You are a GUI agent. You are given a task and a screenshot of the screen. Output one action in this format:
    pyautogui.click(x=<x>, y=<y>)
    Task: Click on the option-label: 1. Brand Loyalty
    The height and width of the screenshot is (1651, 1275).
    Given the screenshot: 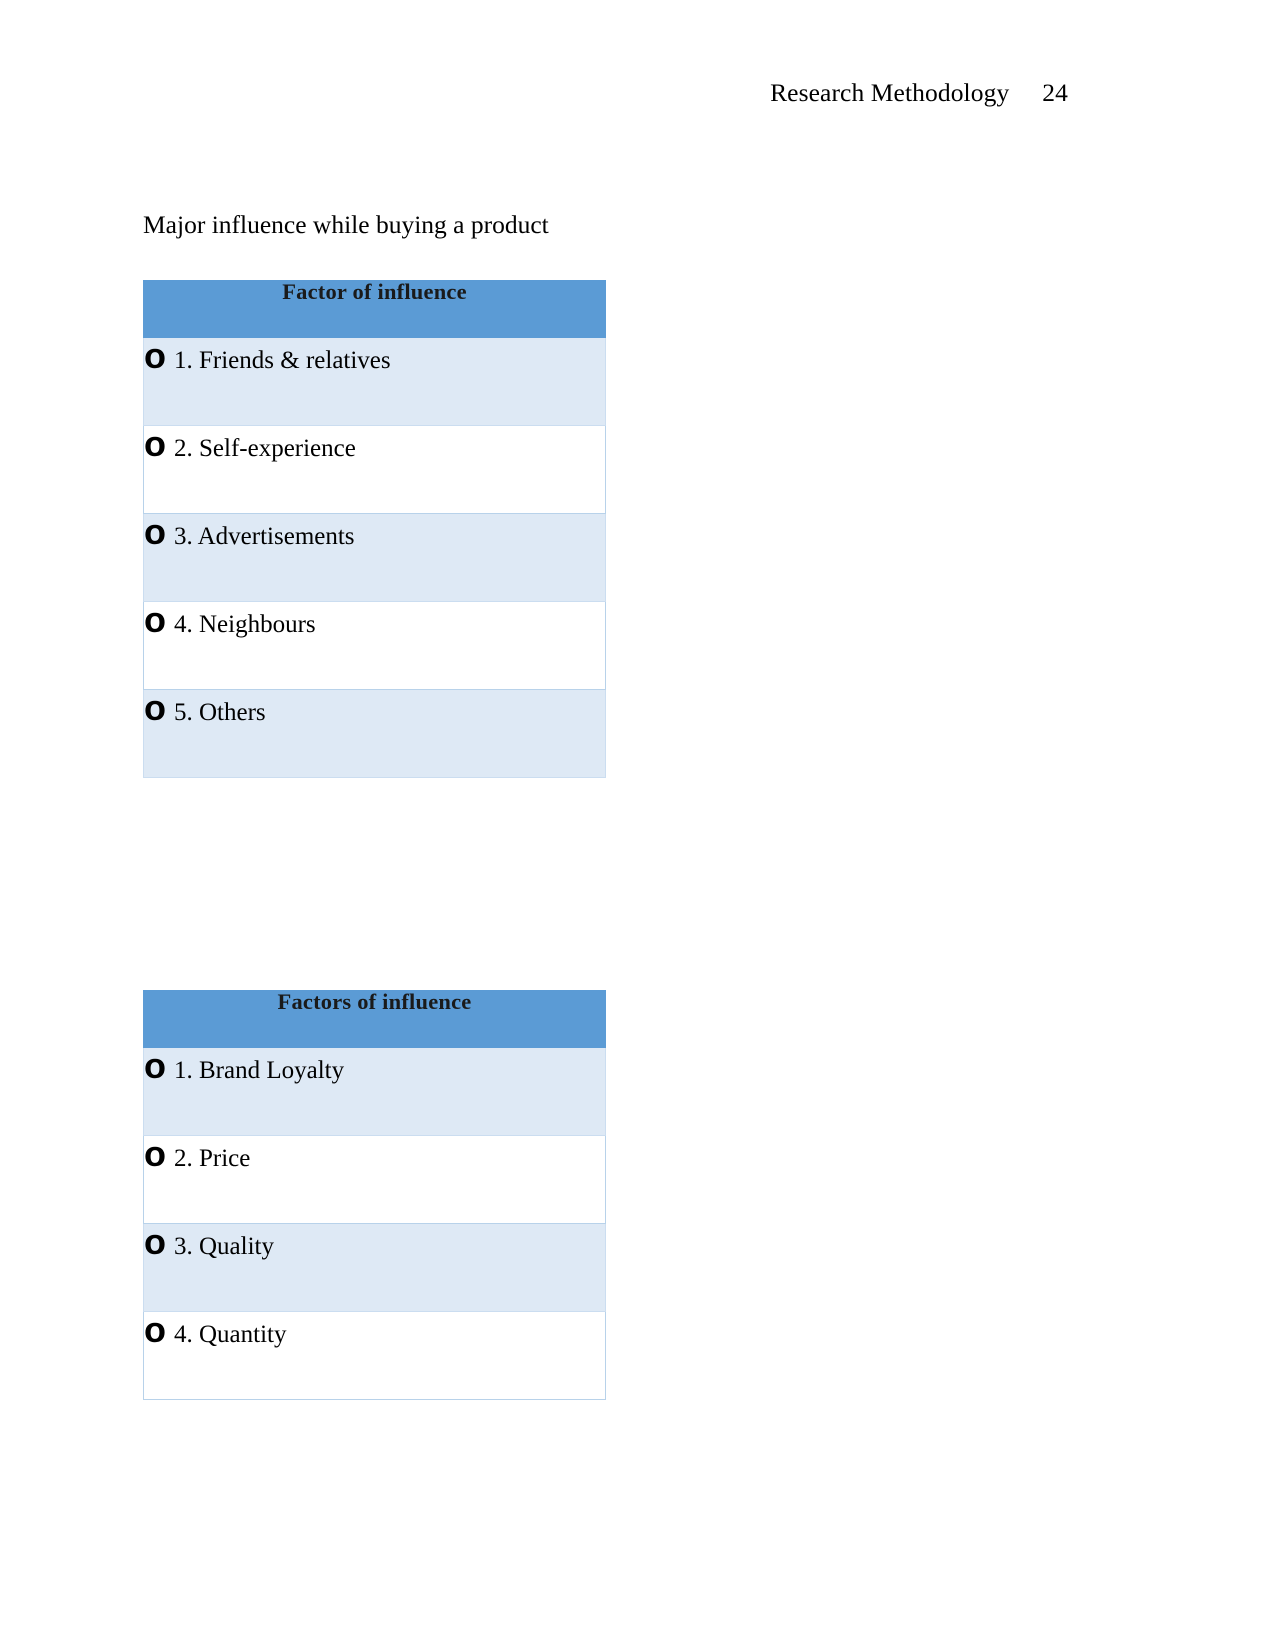 What is the action you would take?
    pyautogui.click(x=259, y=1070)
    